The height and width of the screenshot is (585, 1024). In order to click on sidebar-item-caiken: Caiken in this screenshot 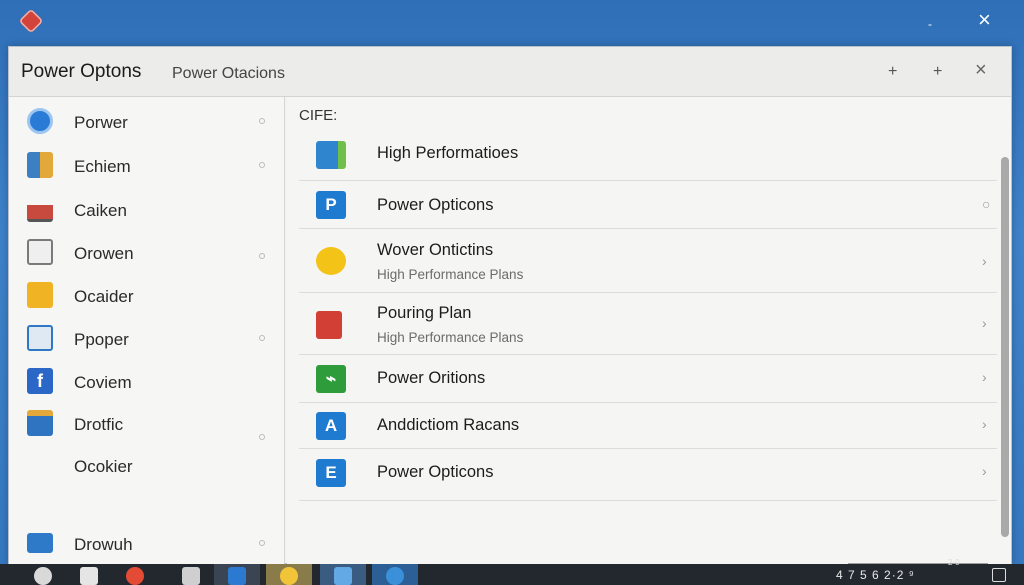, I will do `click(147, 210)`.